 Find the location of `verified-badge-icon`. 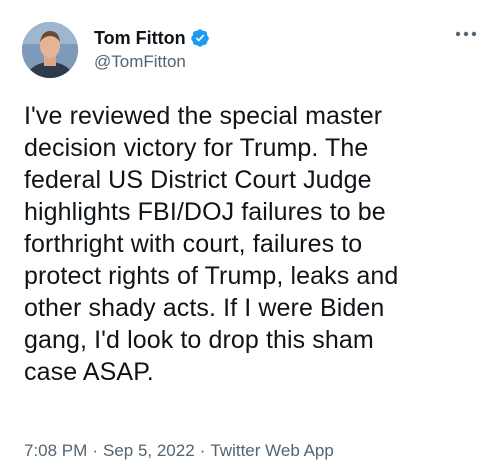

verified-badge-icon is located at coordinates (200, 38).